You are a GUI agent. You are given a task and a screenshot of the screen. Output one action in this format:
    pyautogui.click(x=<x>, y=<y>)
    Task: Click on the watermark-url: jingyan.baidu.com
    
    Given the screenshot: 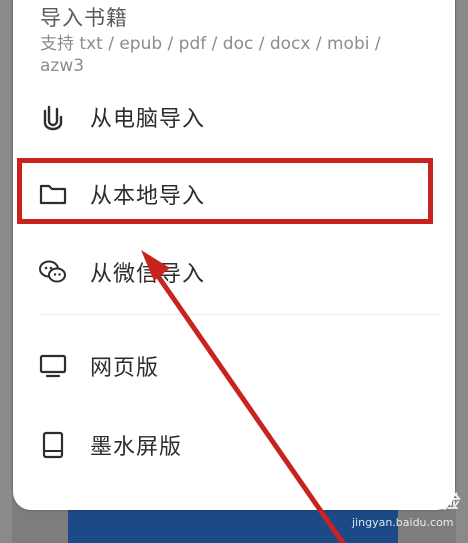 What is the action you would take?
    pyautogui.click(x=403, y=522)
    